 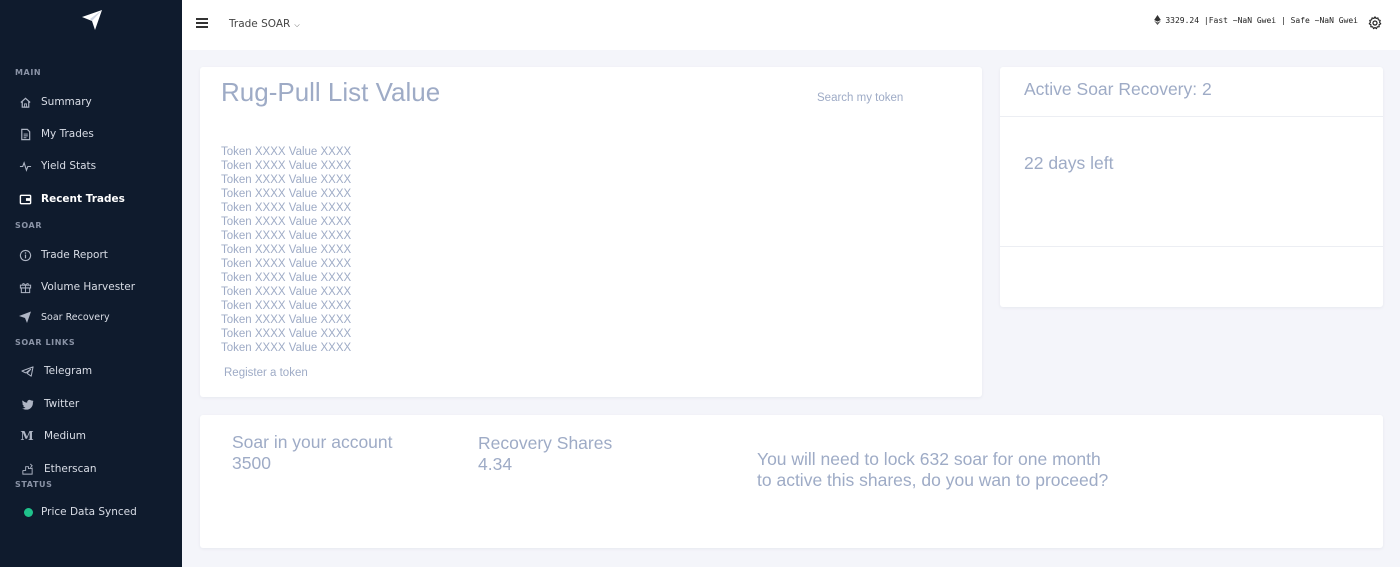 I want to click on sidebar-item-medium: M Medium, so click(x=91, y=436).